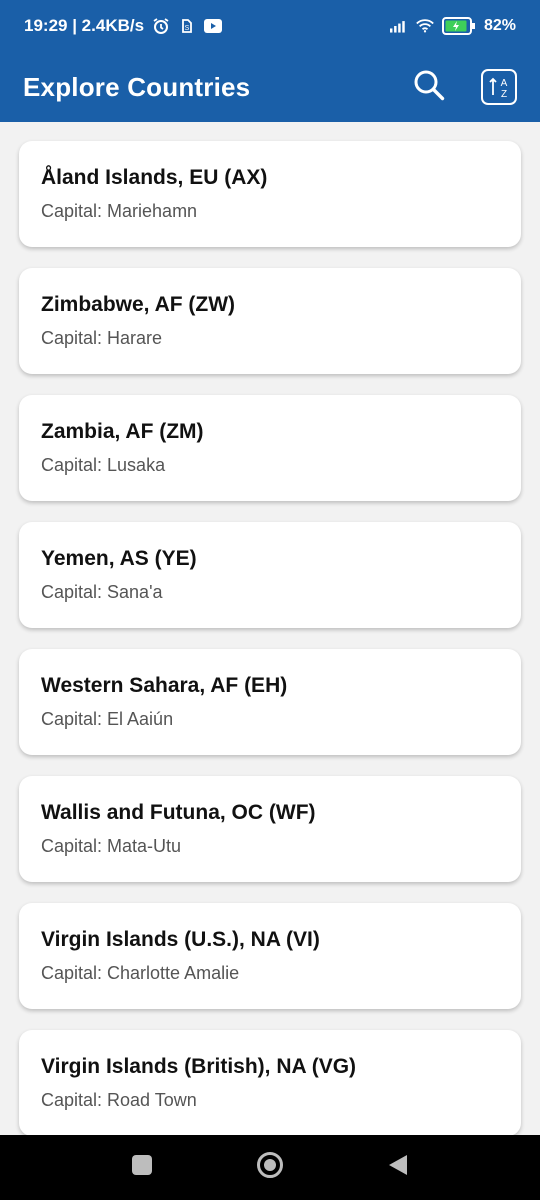 The image size is (540, 1200). I want to click on sort-az-icon: A Z, so click(499, 87).